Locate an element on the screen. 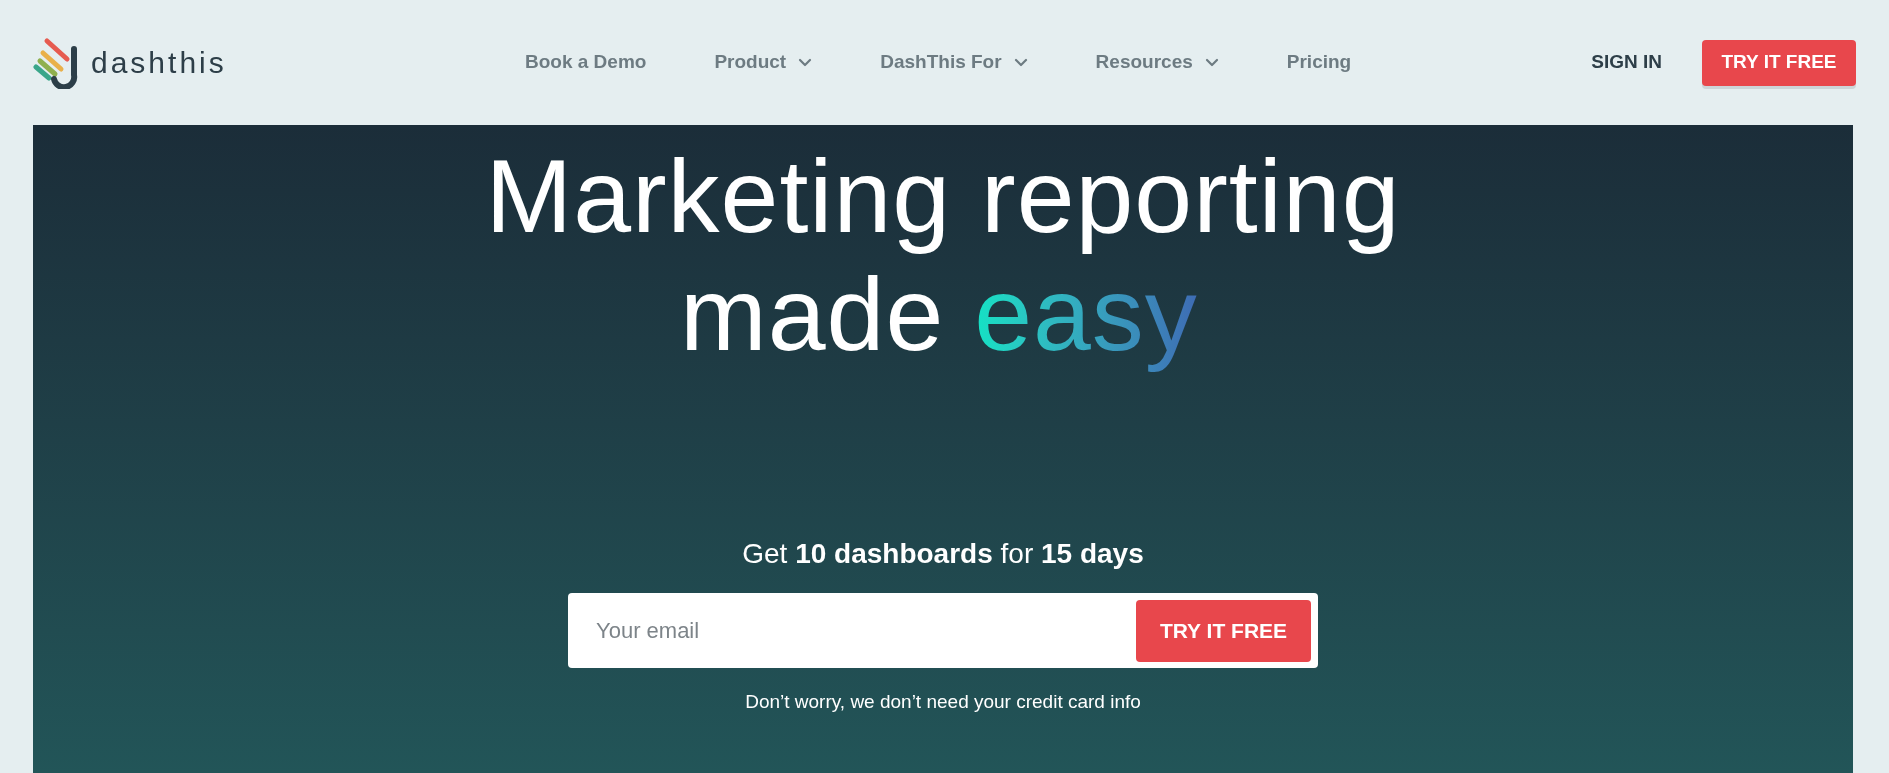 The width and height of the screenshot is (1889, 773). sign-in-link: SIGN IN is located at coordinates (1626, 62).